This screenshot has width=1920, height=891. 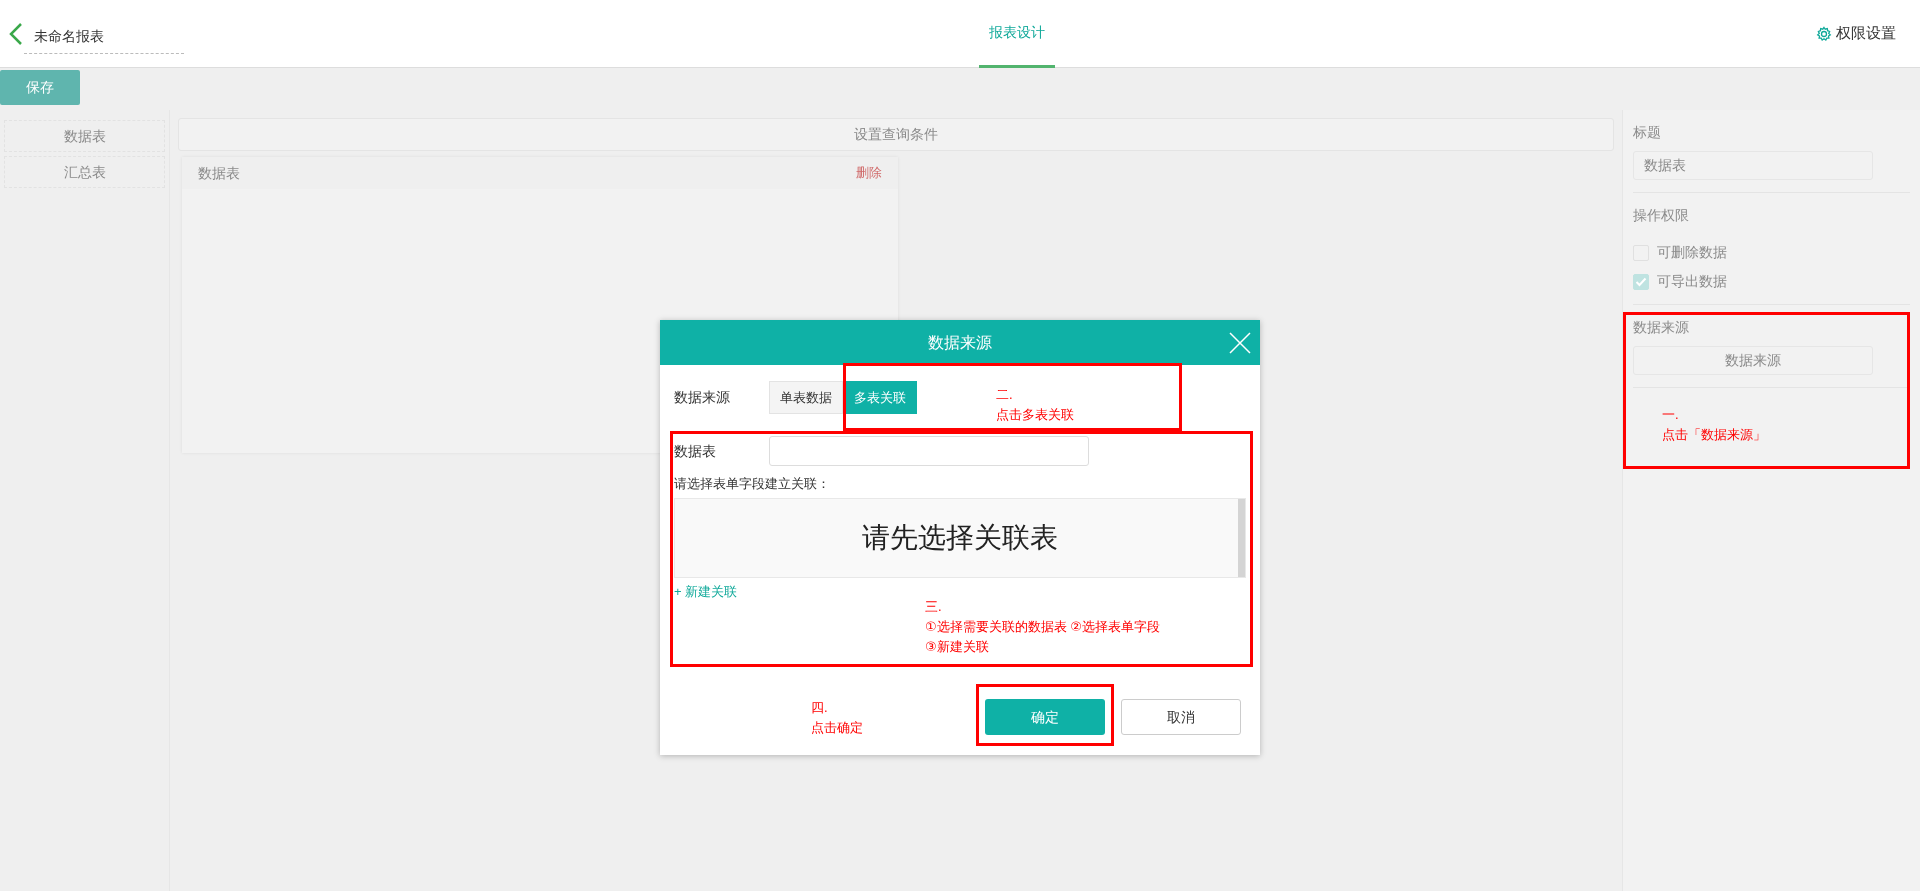 What do you see at coordinates (40, 87) in the screenshot?
I see `save-button: 保存` at bounding box center [40, 87].